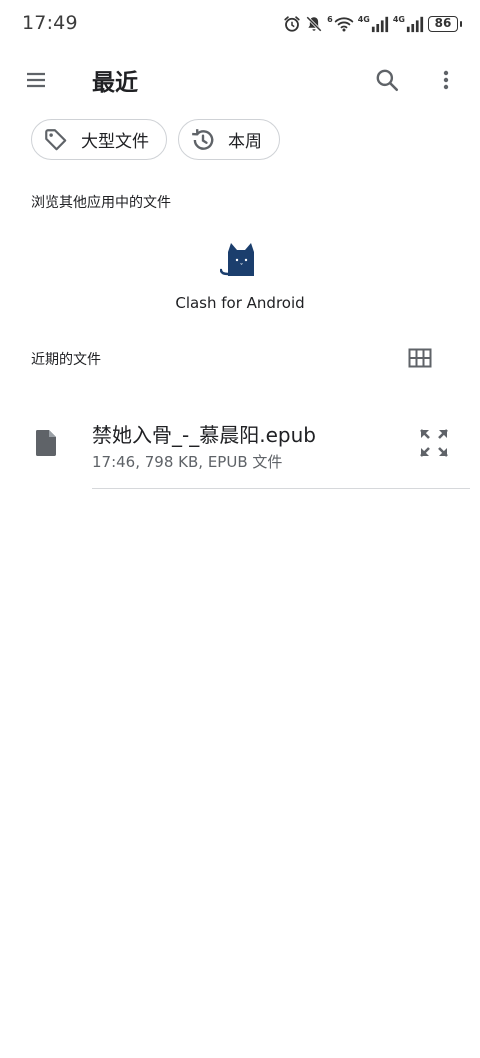 The width and height of the screenshot is (480, 1058). I want to click on expand-button, so click(434, 443).